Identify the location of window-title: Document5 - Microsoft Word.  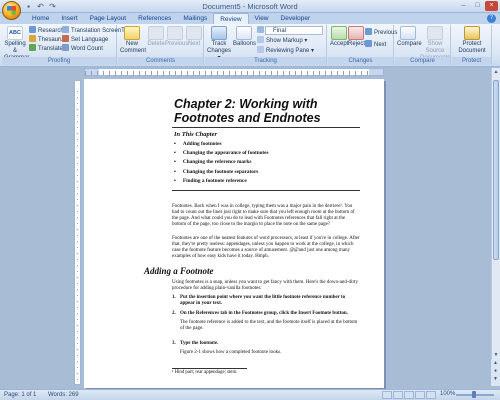
(250, 6).